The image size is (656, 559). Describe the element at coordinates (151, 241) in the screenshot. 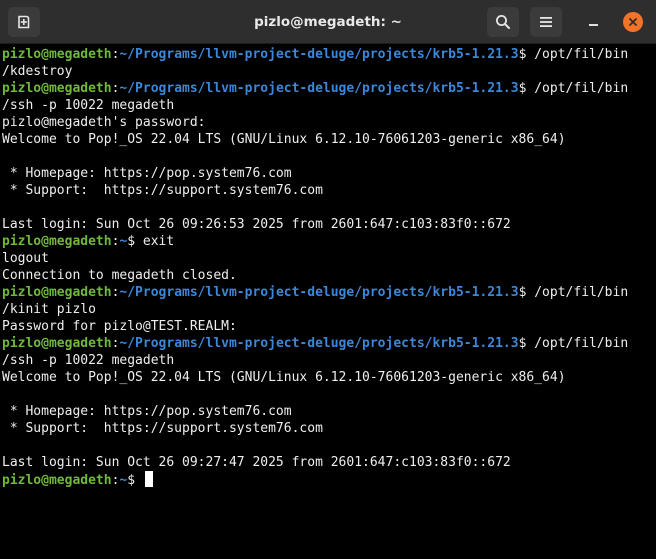

I see `terminal-text: $ exit` at that location.